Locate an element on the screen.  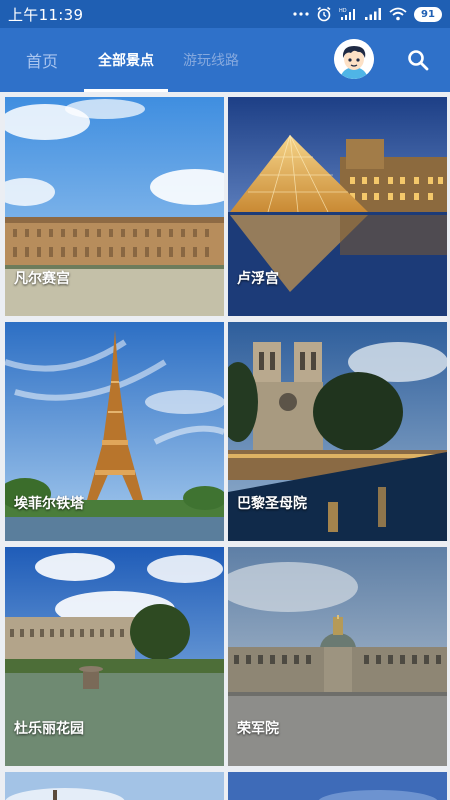
status-icons: HD 91 is located at coordinates (367, 14).